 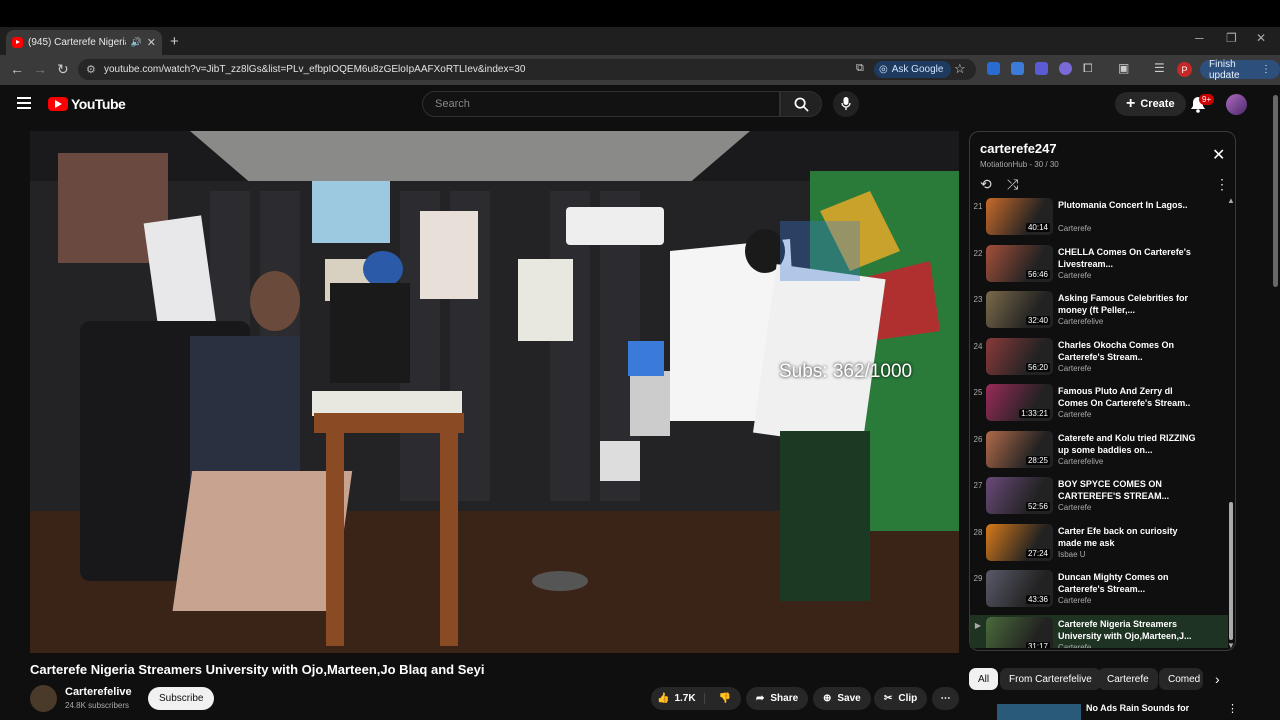 I want to click on puzzle-icon: ⧠, so click(x=1088, y=68).